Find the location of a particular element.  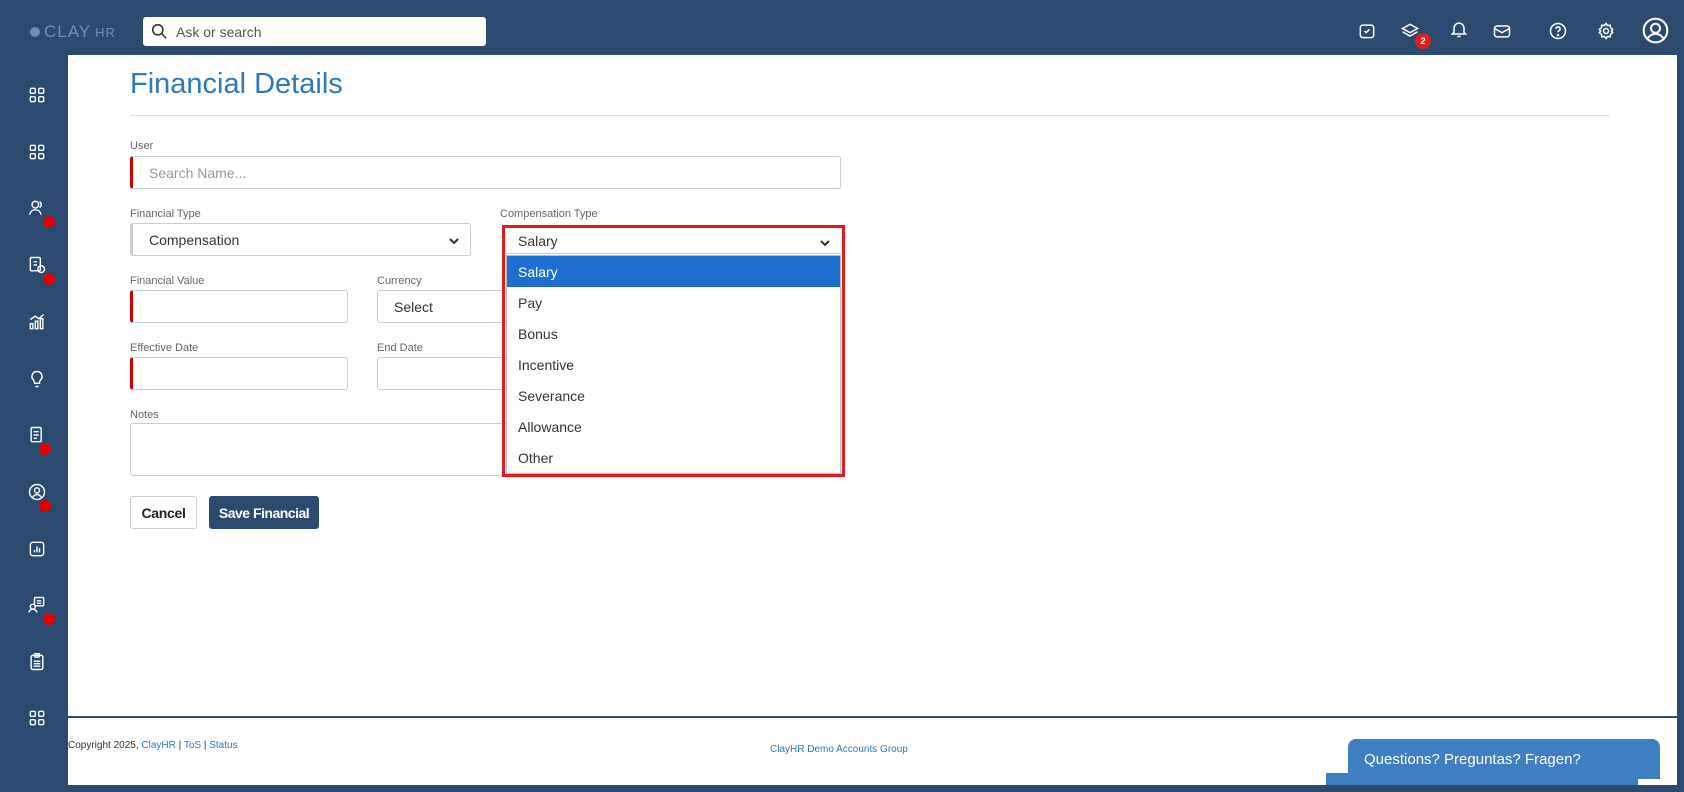

financial-type-label: Financial Type is located at coordinates (165, 214).